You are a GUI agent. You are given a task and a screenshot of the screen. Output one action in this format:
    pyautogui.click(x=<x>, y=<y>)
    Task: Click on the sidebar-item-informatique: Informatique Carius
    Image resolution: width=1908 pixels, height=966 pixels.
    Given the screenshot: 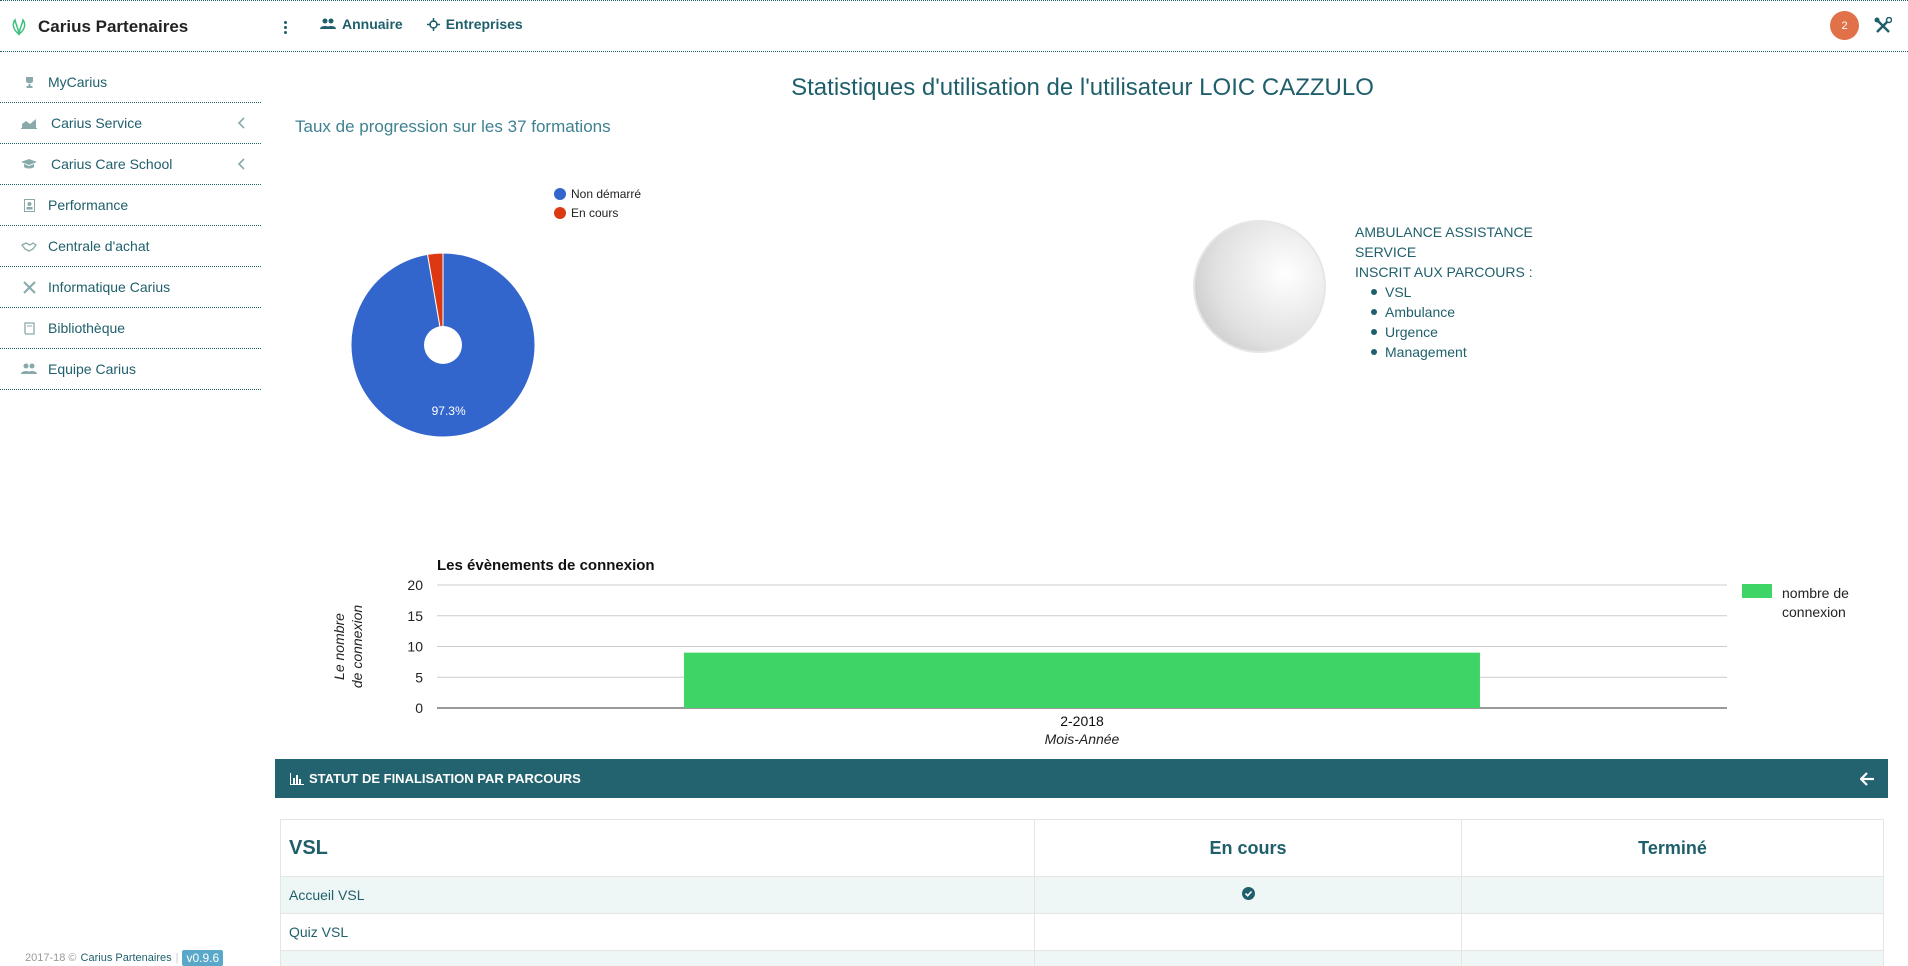 What is the action you would take?
    pyautogui.click(x=130, y=287)
    